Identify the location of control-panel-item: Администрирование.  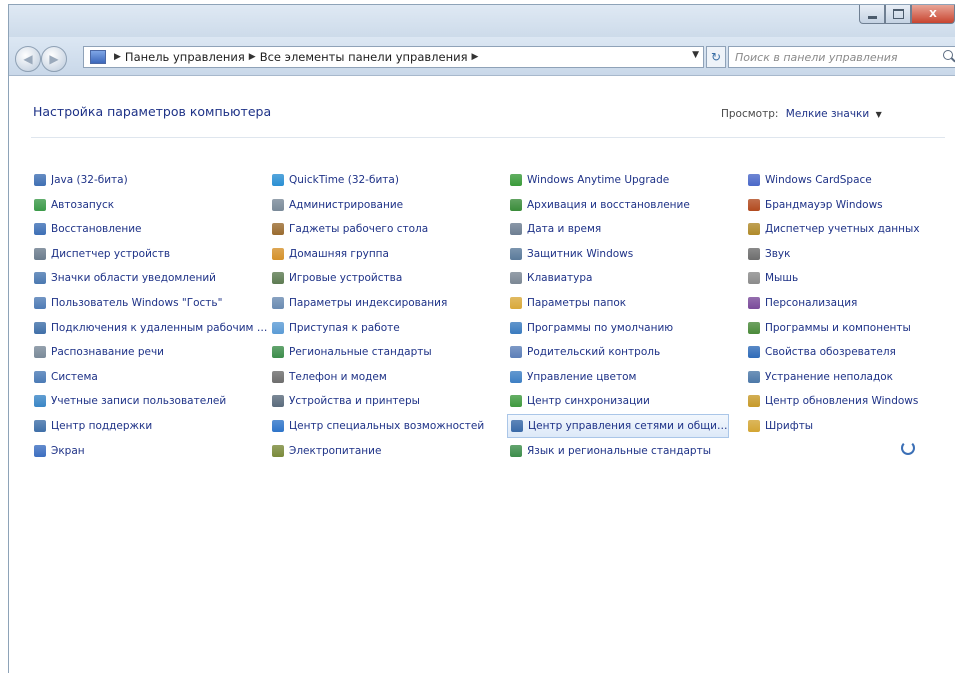
(388, 205).